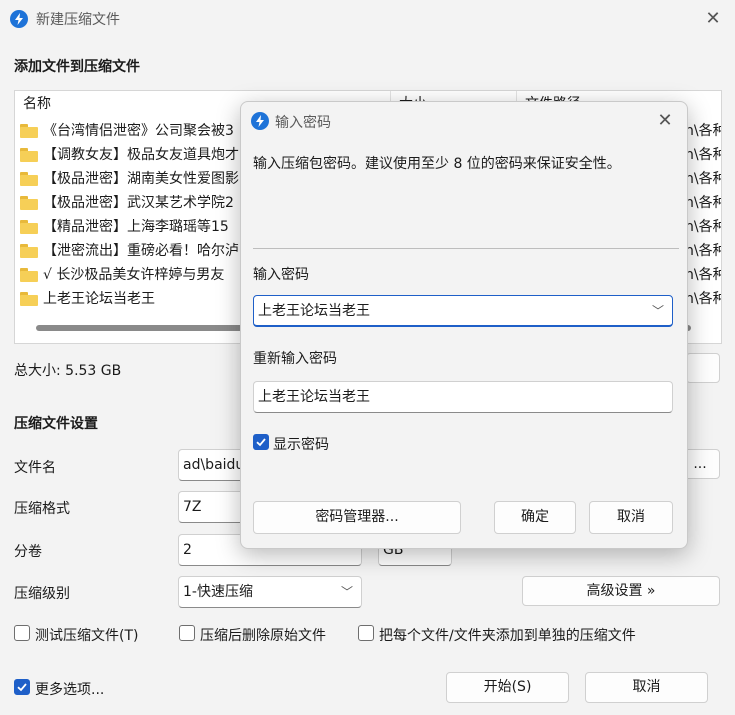 This screenshot has width=735, height=715. What do you see at coordinates (463, 311) in the screenshot?
I see `password-input: 上老王论坛当老王 ﹀` at bounding box center [463, 311].